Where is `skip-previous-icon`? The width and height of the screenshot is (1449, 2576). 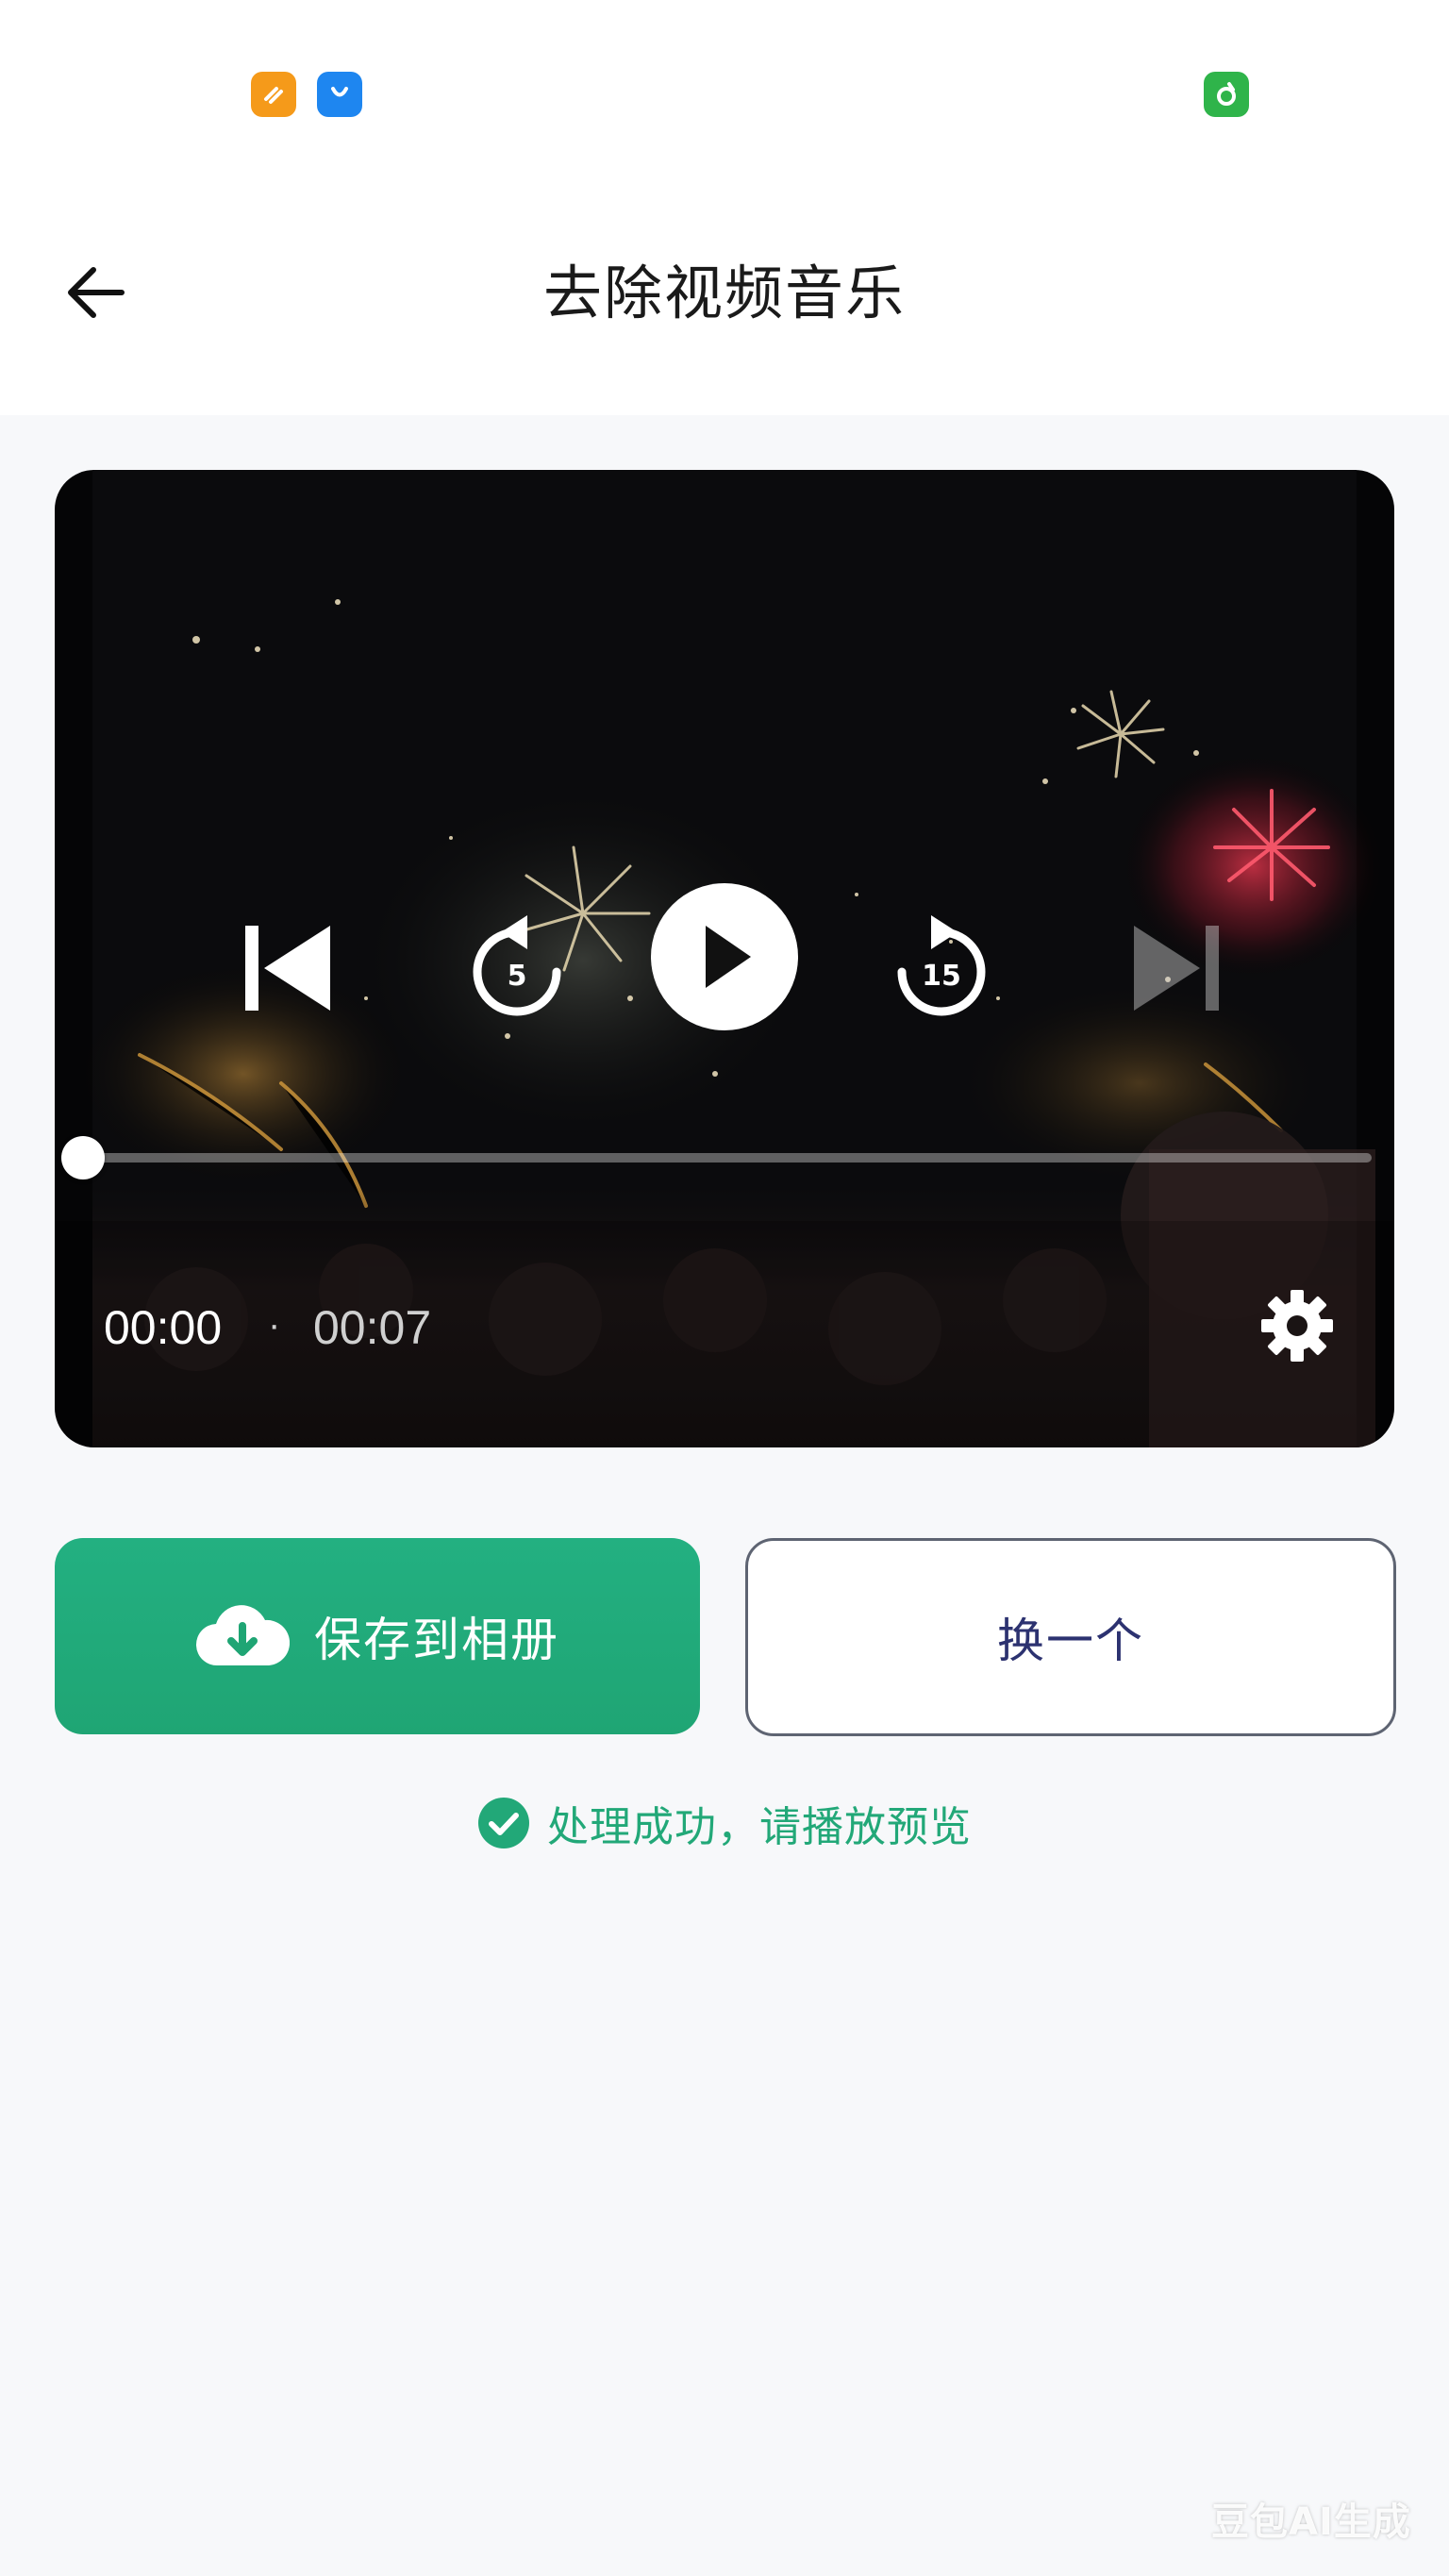
skip-previous-icon is located at coordinates (287, 968).